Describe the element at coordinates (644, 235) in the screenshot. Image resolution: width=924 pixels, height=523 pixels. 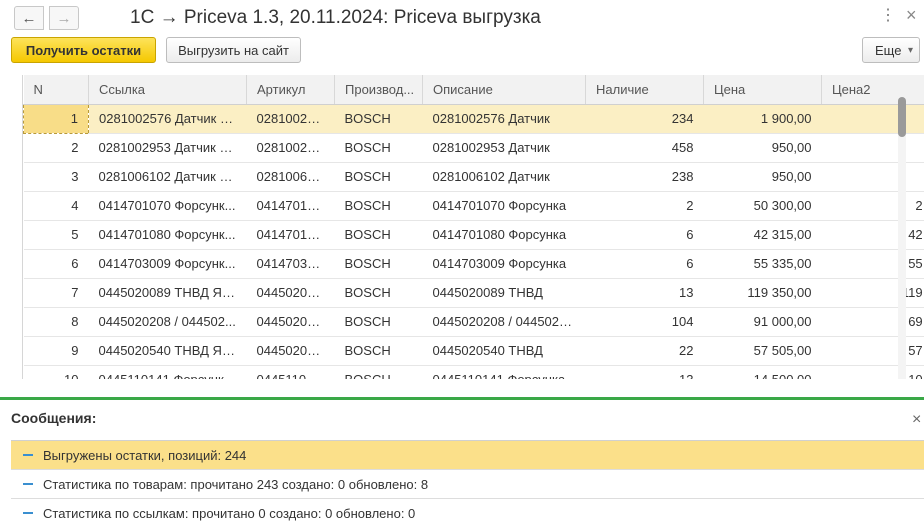
I see `cell-stock: 6` at that location.